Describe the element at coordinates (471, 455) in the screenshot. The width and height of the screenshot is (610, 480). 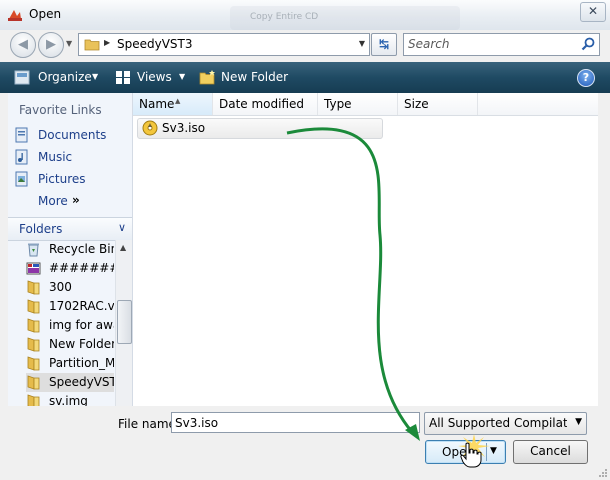
I see `hand-cursor-icon` at that location.